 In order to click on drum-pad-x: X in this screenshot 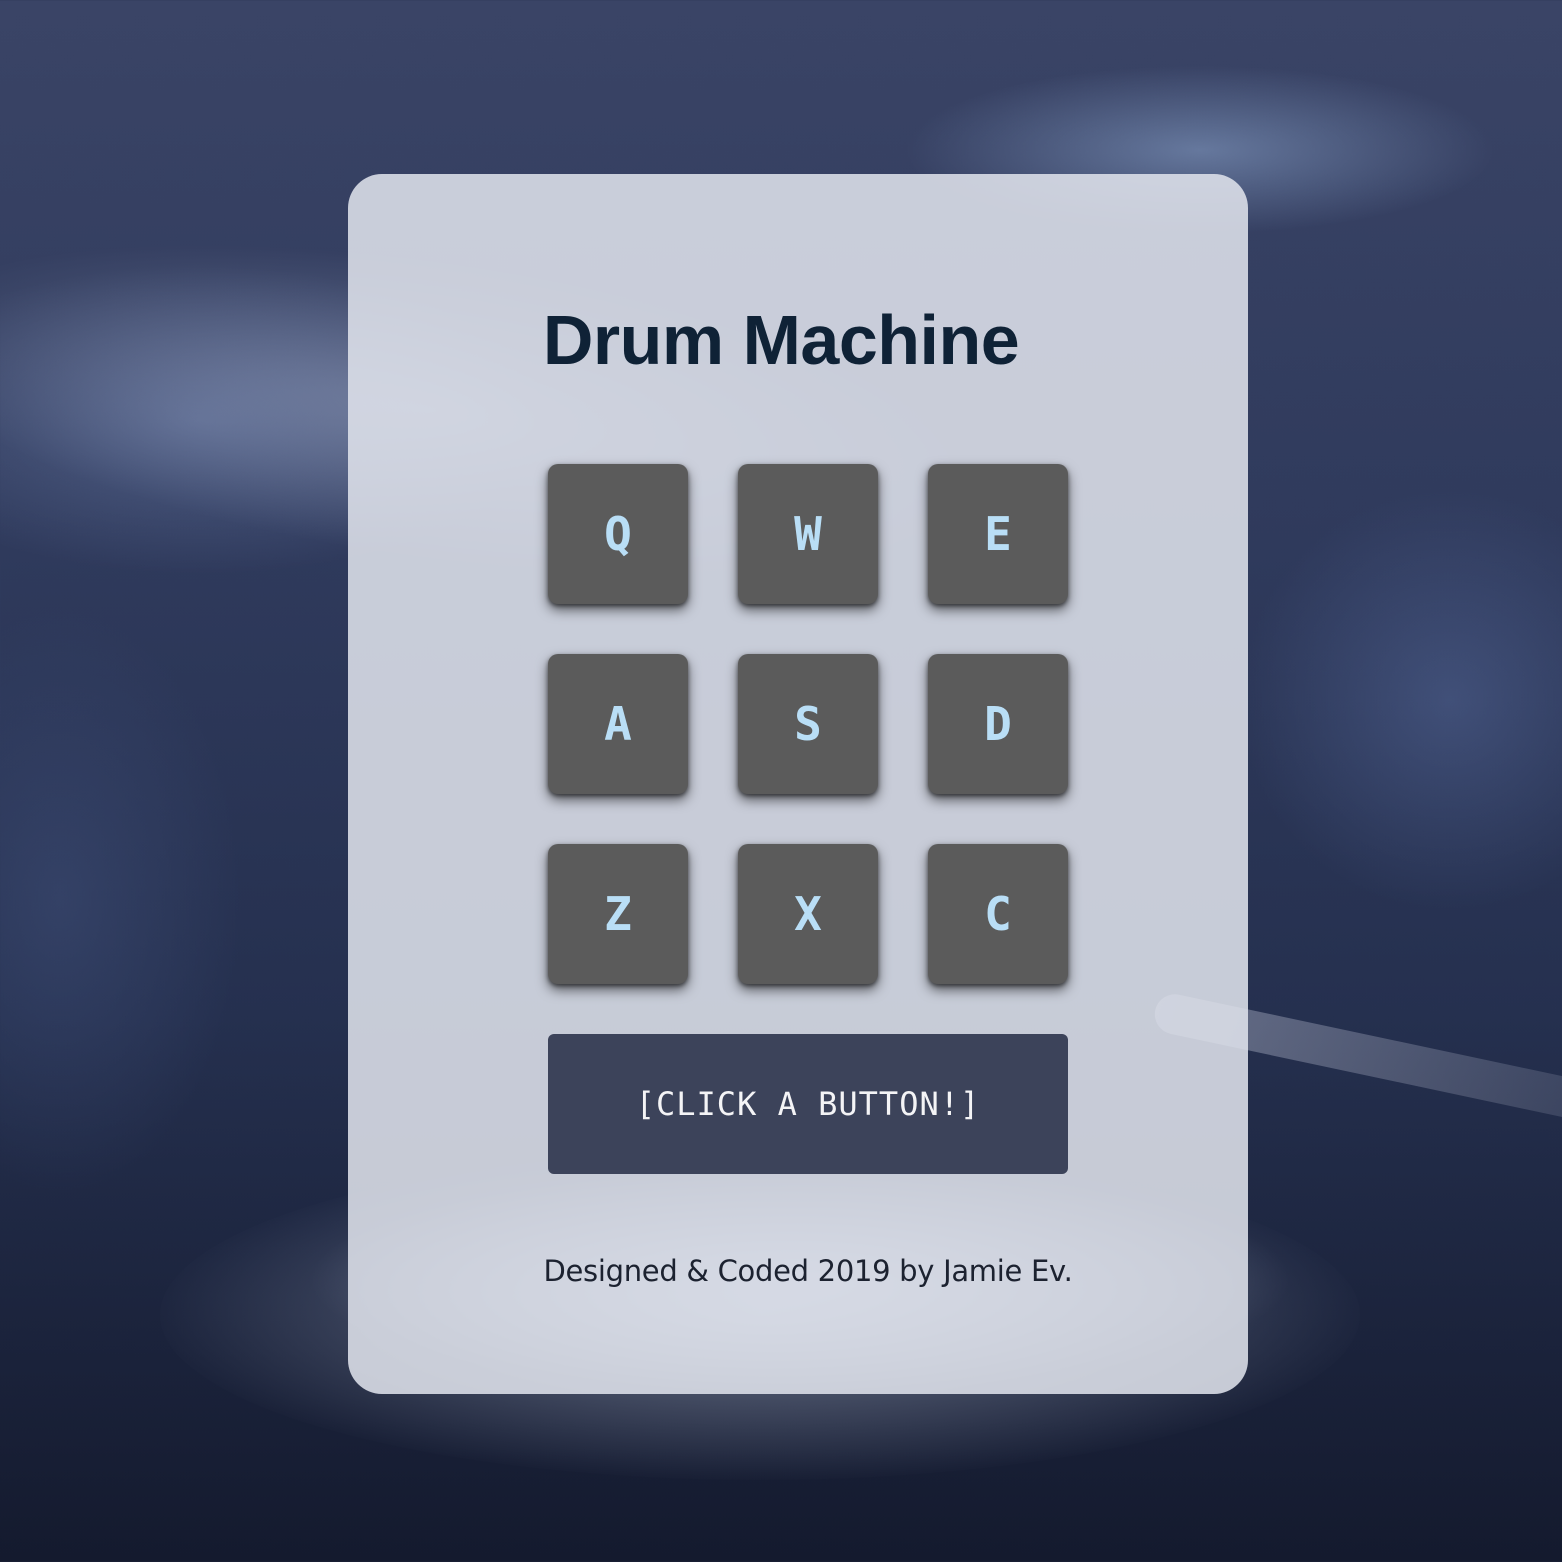, I will do `click(808, 914)`.